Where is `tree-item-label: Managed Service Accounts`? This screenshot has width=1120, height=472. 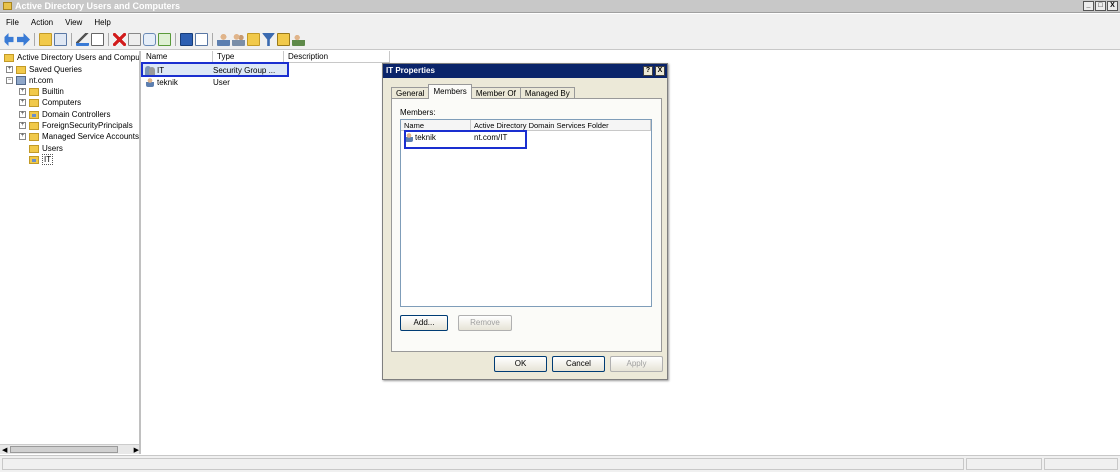 tree-item-label: Managed Service Accounts is located at coordinates (90, 136).